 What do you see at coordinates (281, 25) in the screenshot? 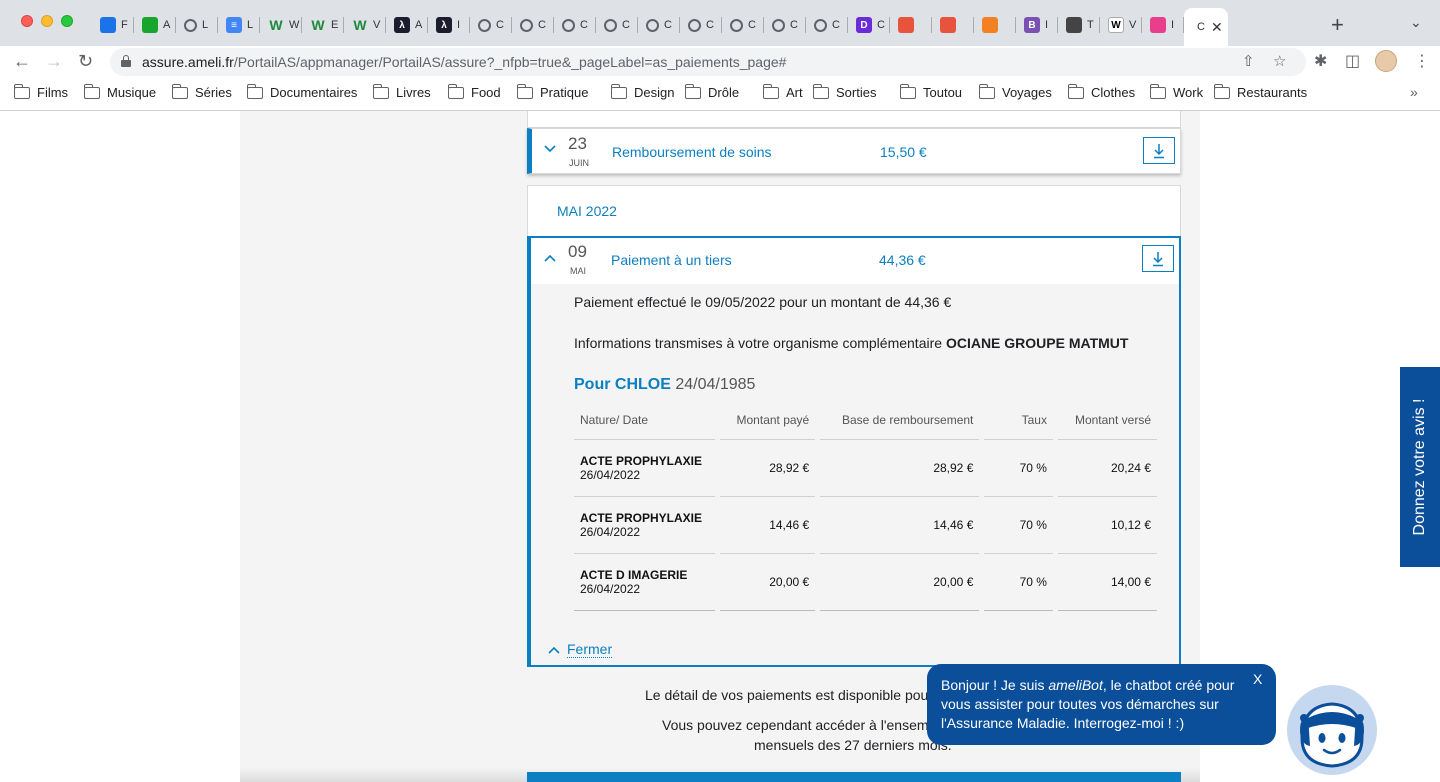
I see `browser-tab: WW` at bounding box center [281, 25].